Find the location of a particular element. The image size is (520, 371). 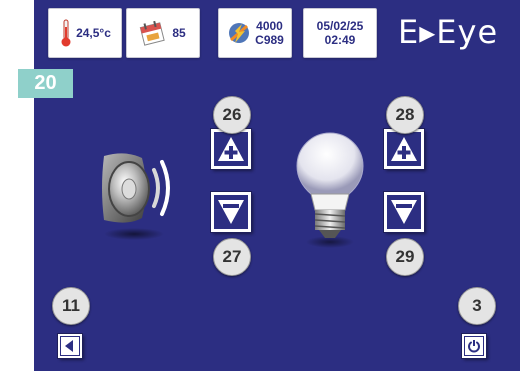

light-bulb-icon is located at coordinates (330, 190).